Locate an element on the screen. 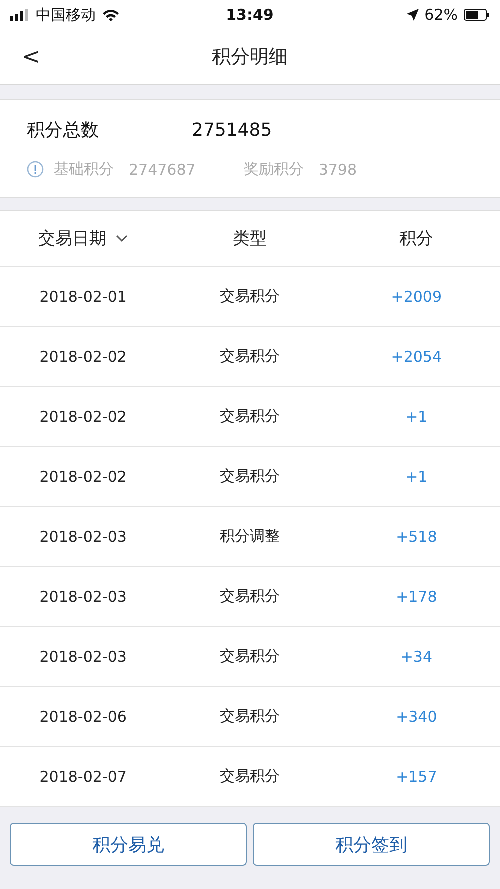  points-cell-text: +2009 is located at coordinates (417, 297).